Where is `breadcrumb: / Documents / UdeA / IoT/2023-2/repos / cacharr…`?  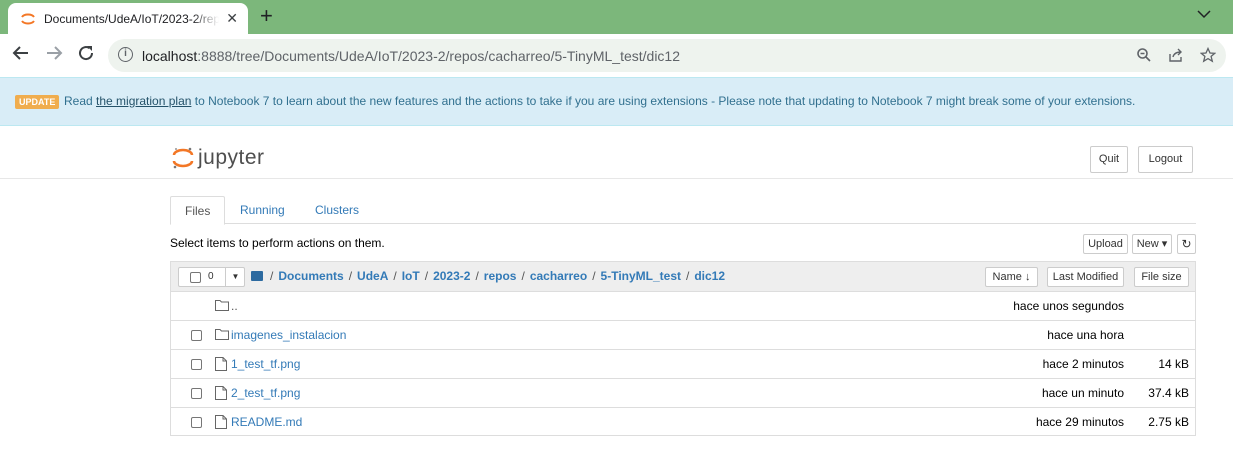
breadcrumb: / Documents / UdeA / IoT/2023-2/repos / cacharr… is located at coordinates (488, 276).